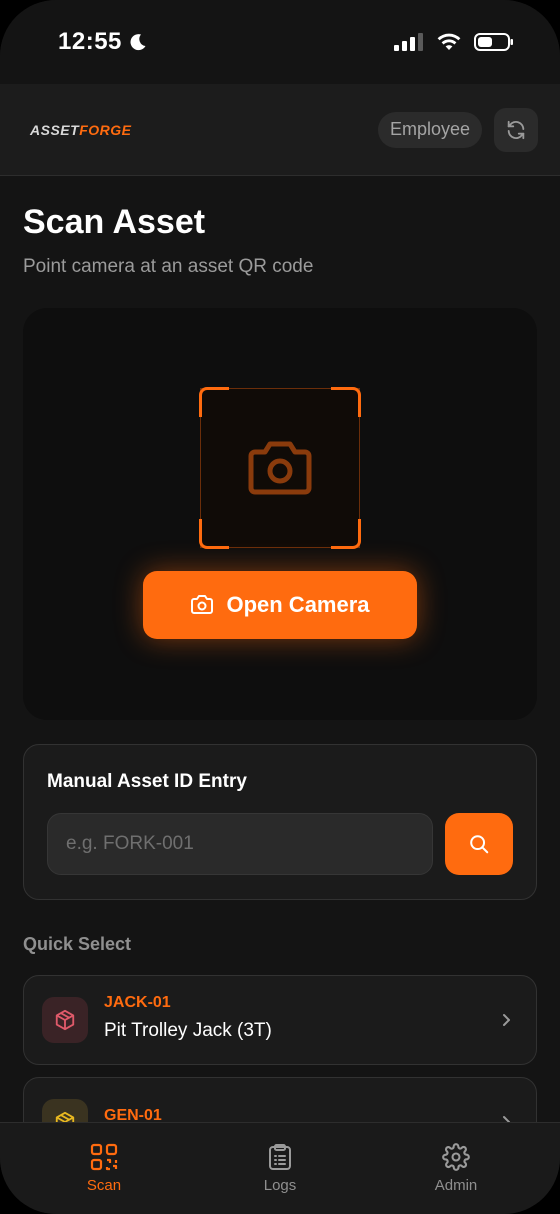  Describe the element at coordinates (133, 1114) in the screenshot. I see `asset-id: GEN-01` at that location.